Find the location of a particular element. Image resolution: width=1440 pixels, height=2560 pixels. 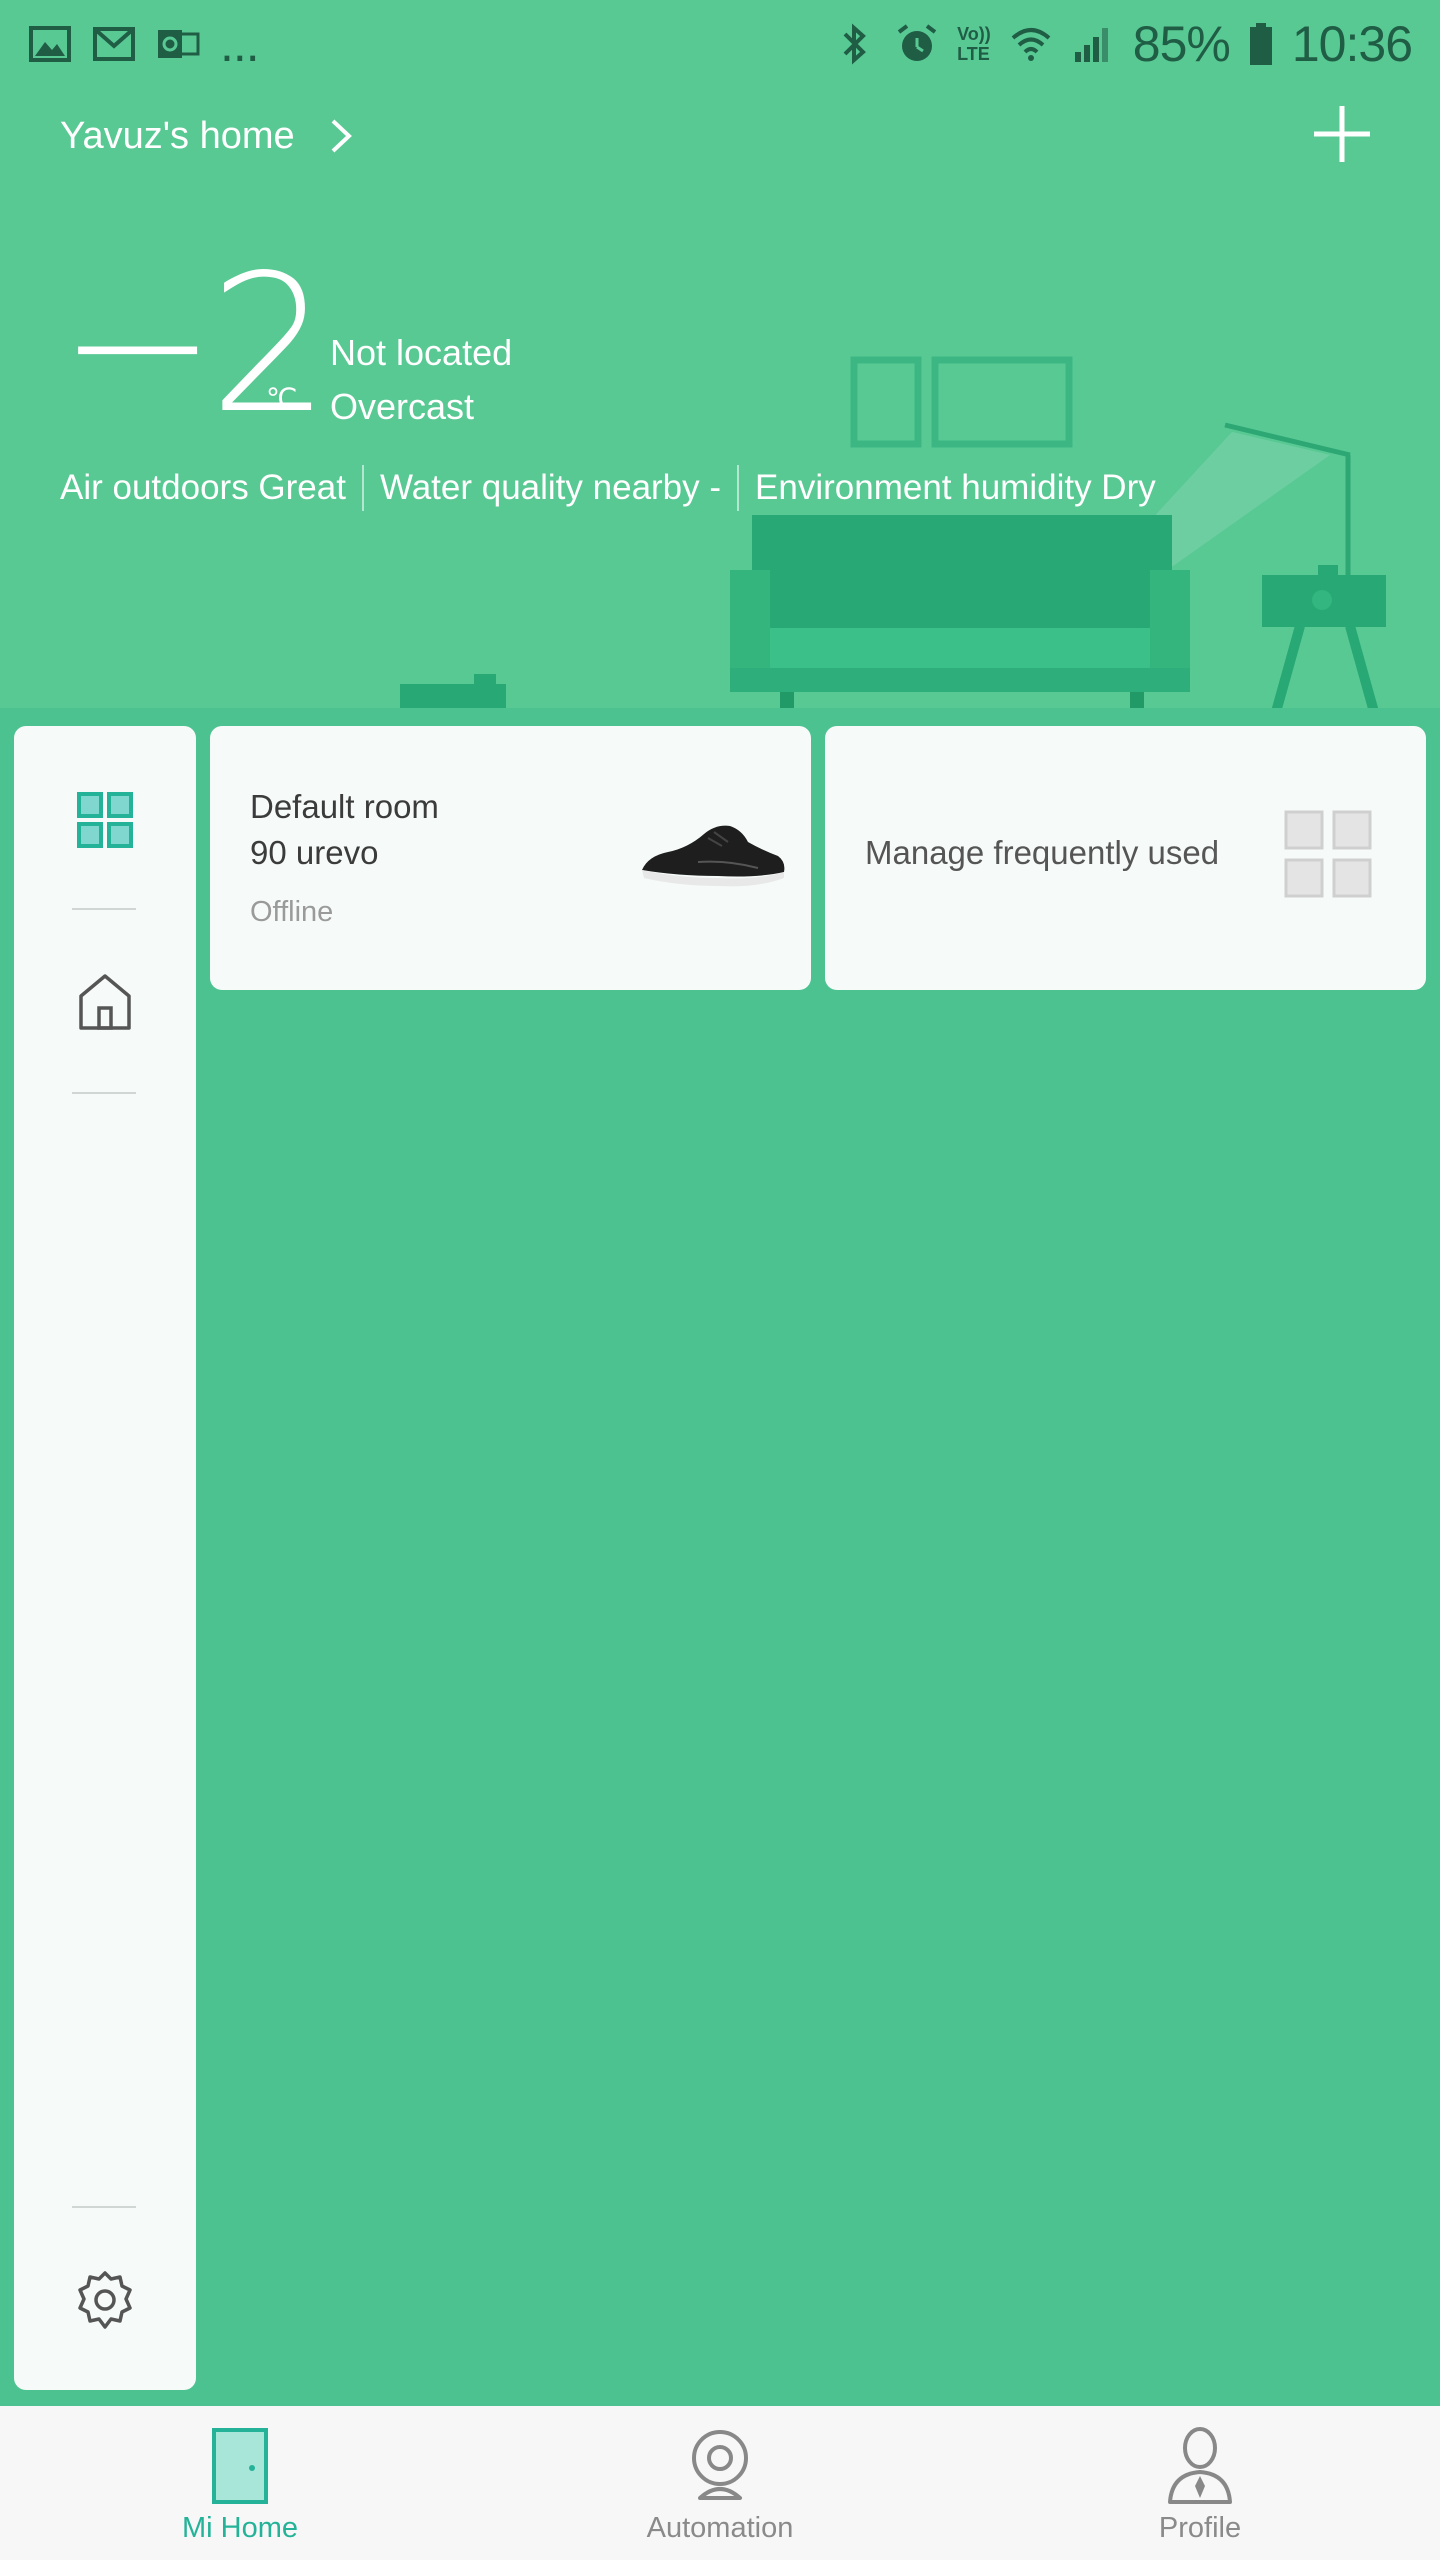

env-air: Air outdoors Great is located at coordinates (203, 487).